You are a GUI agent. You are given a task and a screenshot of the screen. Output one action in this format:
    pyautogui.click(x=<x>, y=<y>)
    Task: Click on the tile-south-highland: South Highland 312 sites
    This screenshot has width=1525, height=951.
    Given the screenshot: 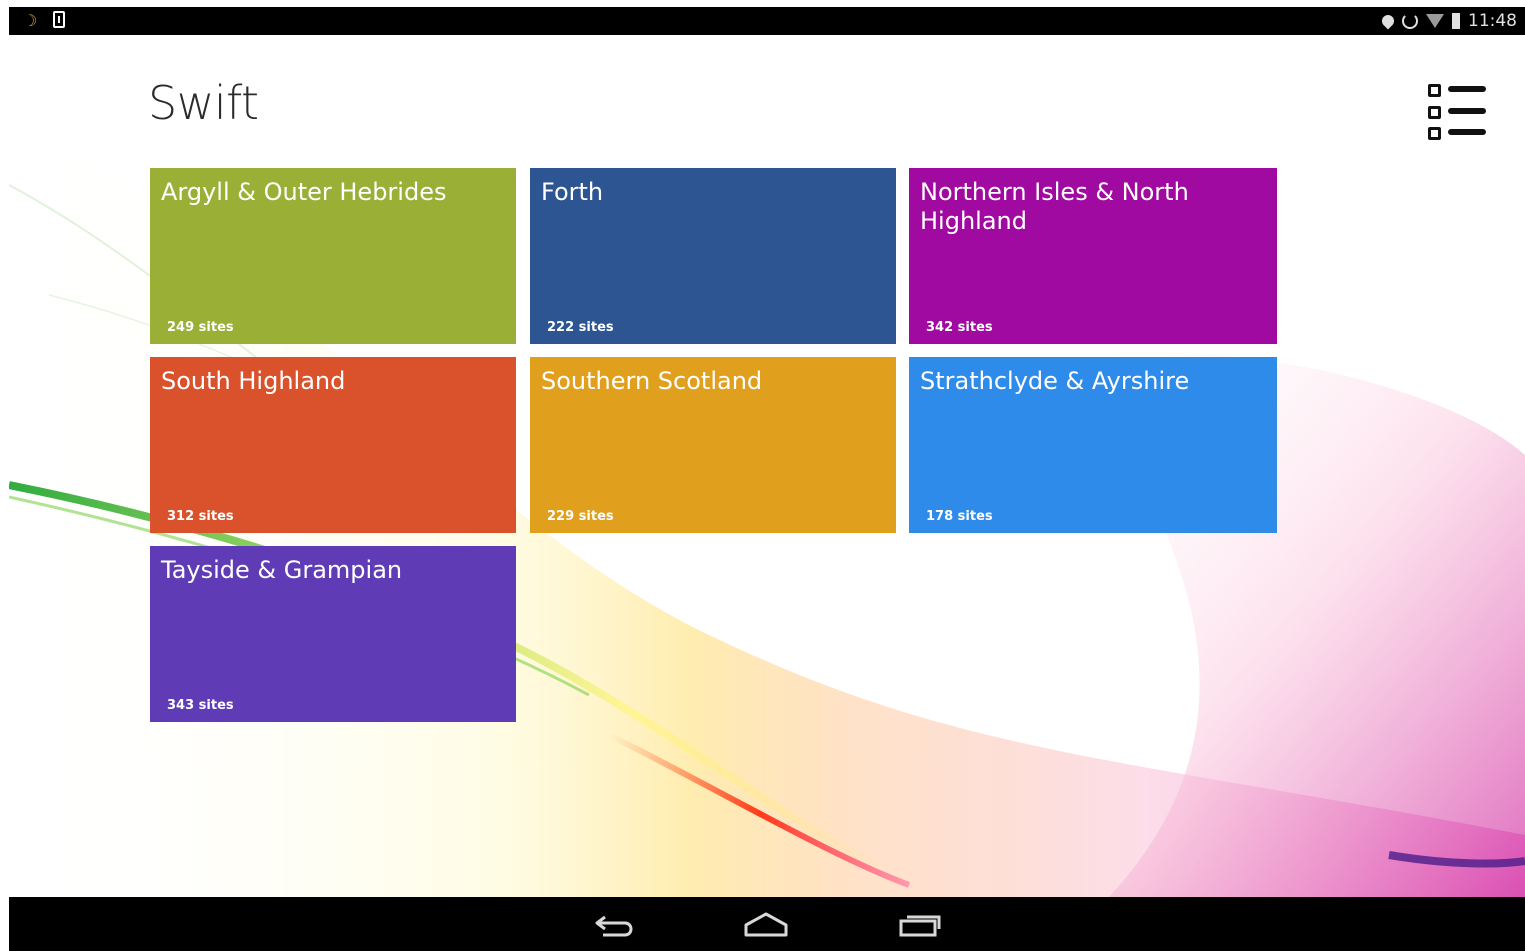 What is the action you would take?
    pyautogui.click(x=333, y=445)
    